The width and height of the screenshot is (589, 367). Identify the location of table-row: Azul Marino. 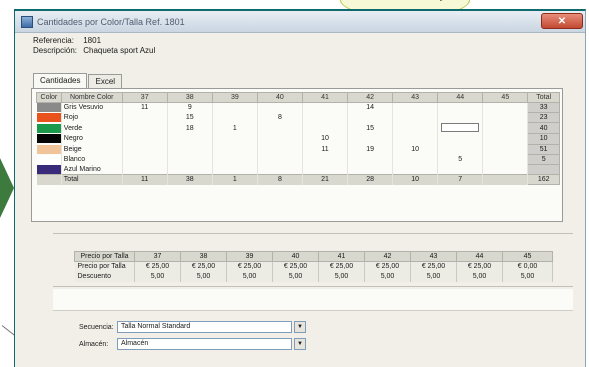
(298, 169).